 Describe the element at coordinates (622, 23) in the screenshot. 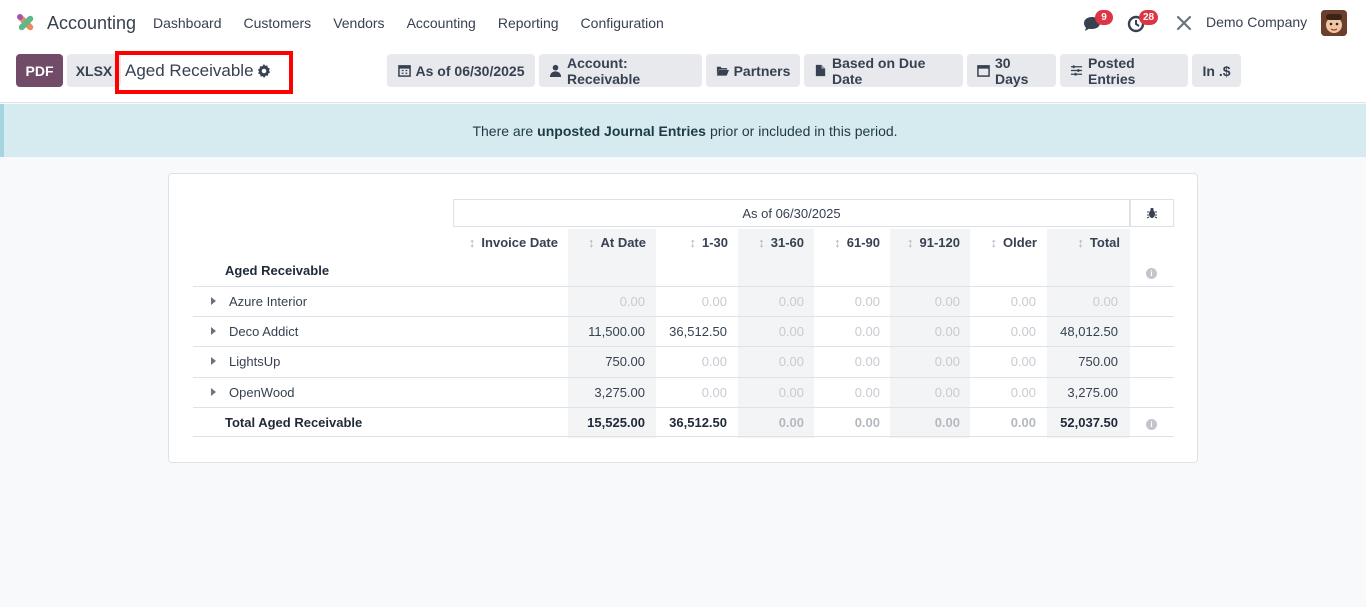

I see `menu-configuration: Configuration` at that location.